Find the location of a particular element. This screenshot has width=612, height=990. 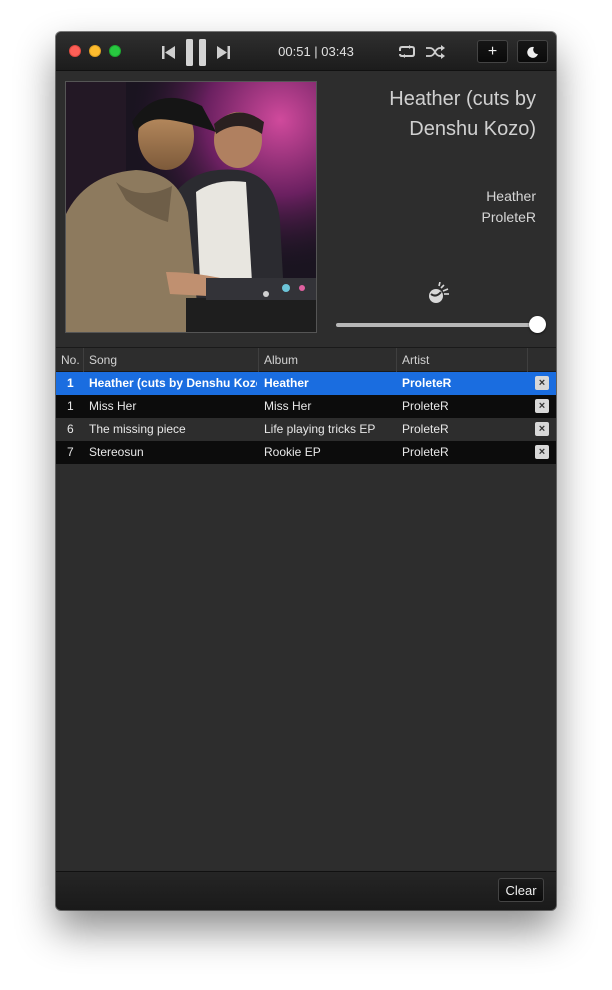

row-no: 7 is located at coordinates (70, 452).